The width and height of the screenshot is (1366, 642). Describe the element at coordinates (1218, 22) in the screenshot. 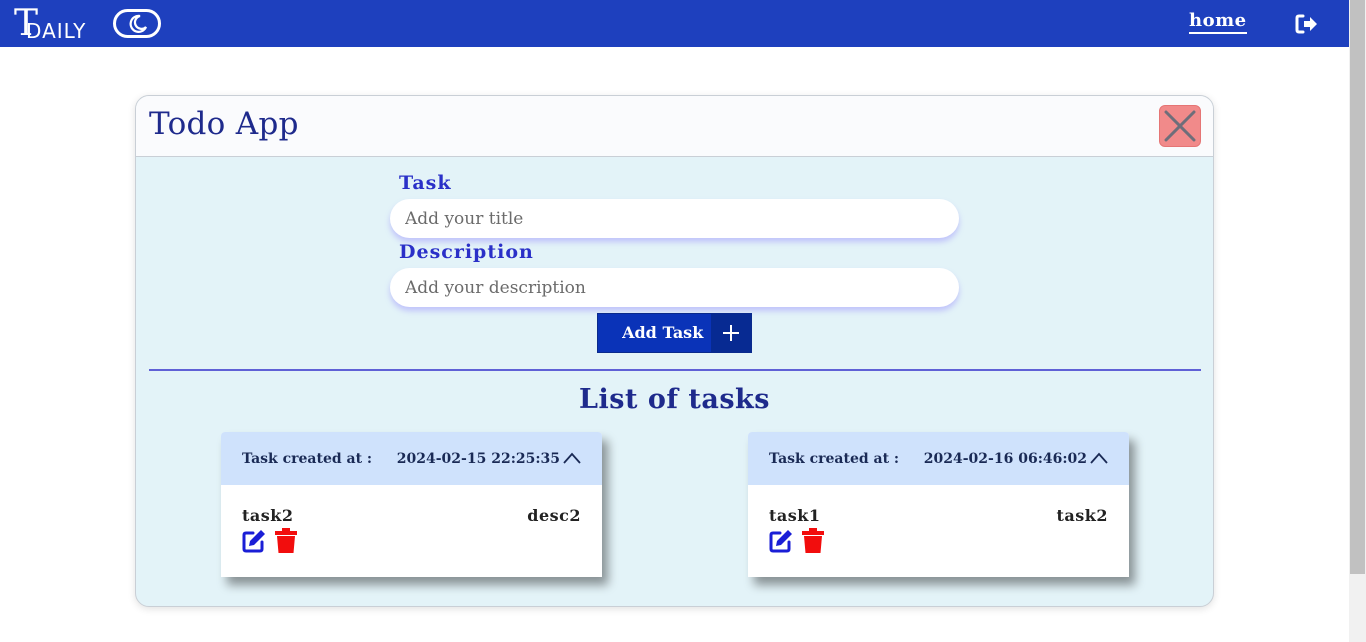

I see `nav-home-link: home` at that location.